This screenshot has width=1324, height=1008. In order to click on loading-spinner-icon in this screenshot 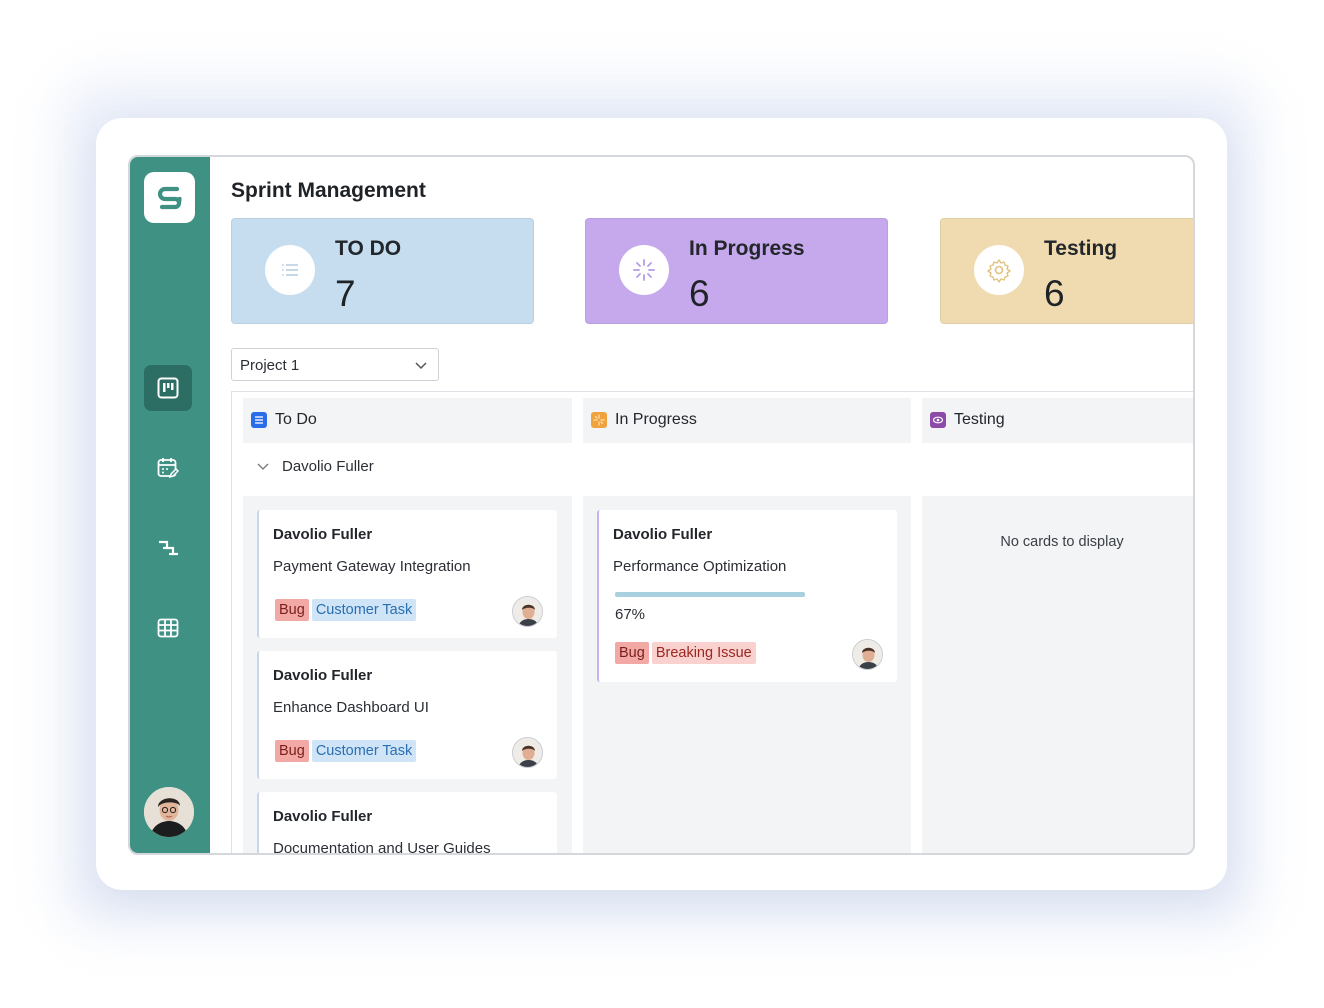, I will do `click(644, 270)`.